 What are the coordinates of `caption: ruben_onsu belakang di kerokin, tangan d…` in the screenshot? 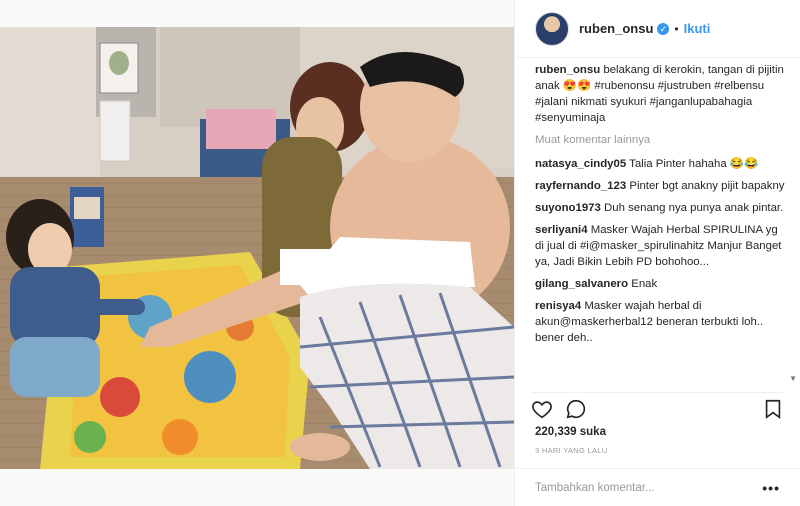 It's located at (661, 94).